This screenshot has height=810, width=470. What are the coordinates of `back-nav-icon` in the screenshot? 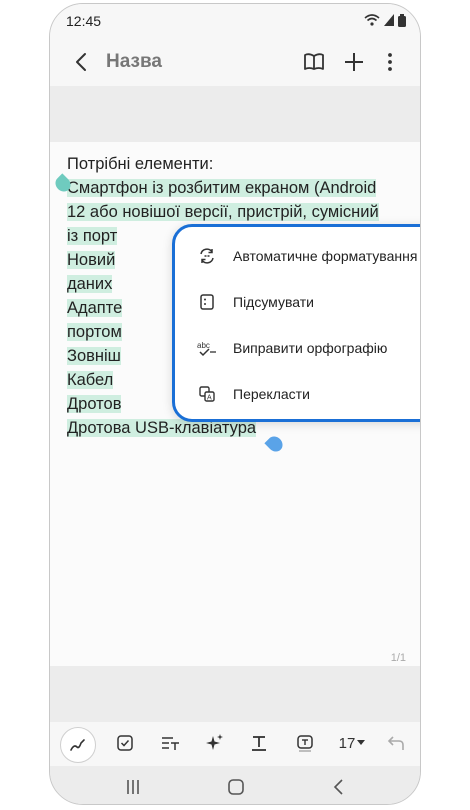 It's located at (339, 787).